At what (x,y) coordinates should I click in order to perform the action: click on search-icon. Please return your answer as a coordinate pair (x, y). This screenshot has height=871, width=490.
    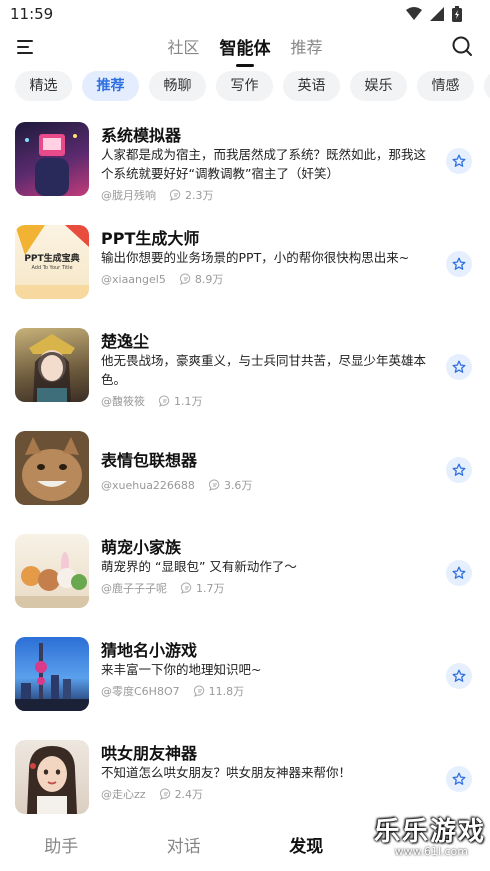
    Looking at the image, I should click on (462, 46).